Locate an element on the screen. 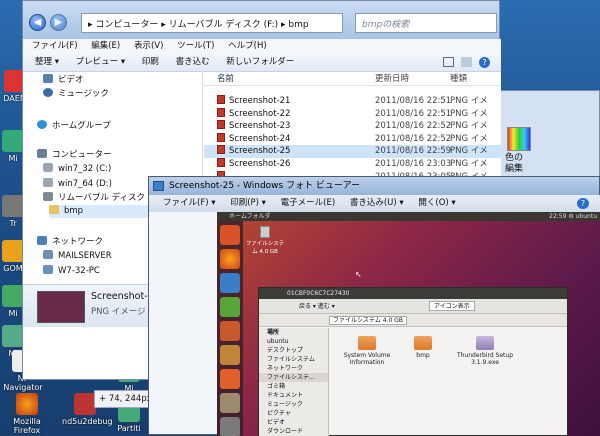 This screenshot has width=600, height=436. file-thumbnail is located at coordinates (61, 307).